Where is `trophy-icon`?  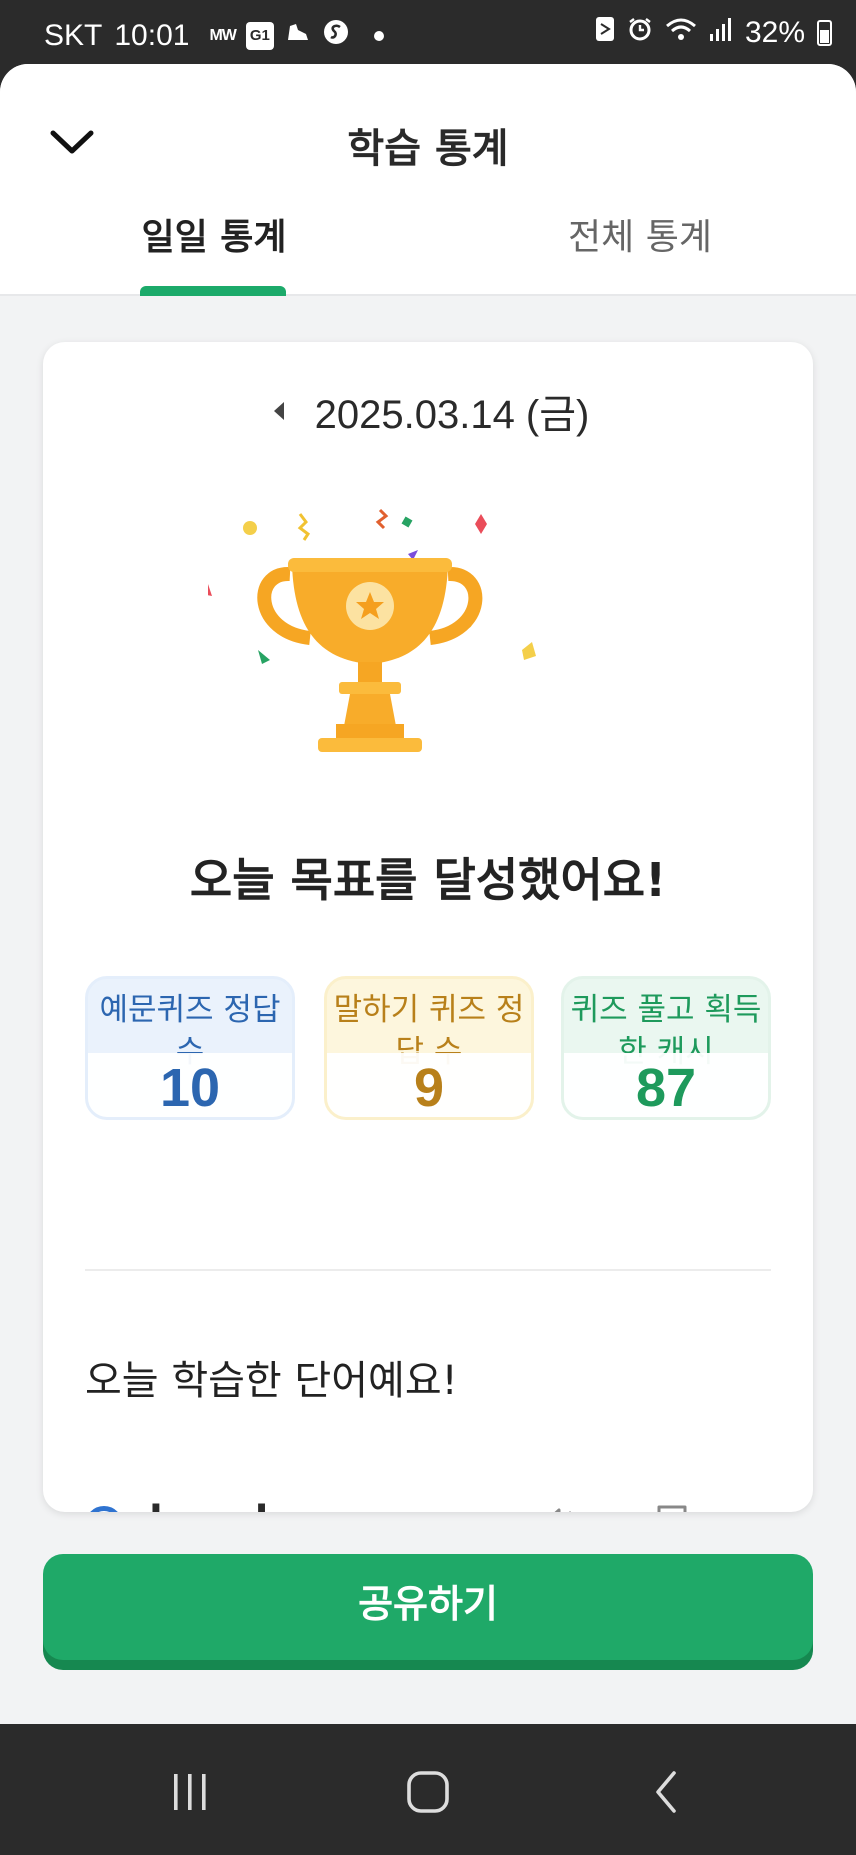 trophy-icon is located at coordinates (372, 630).